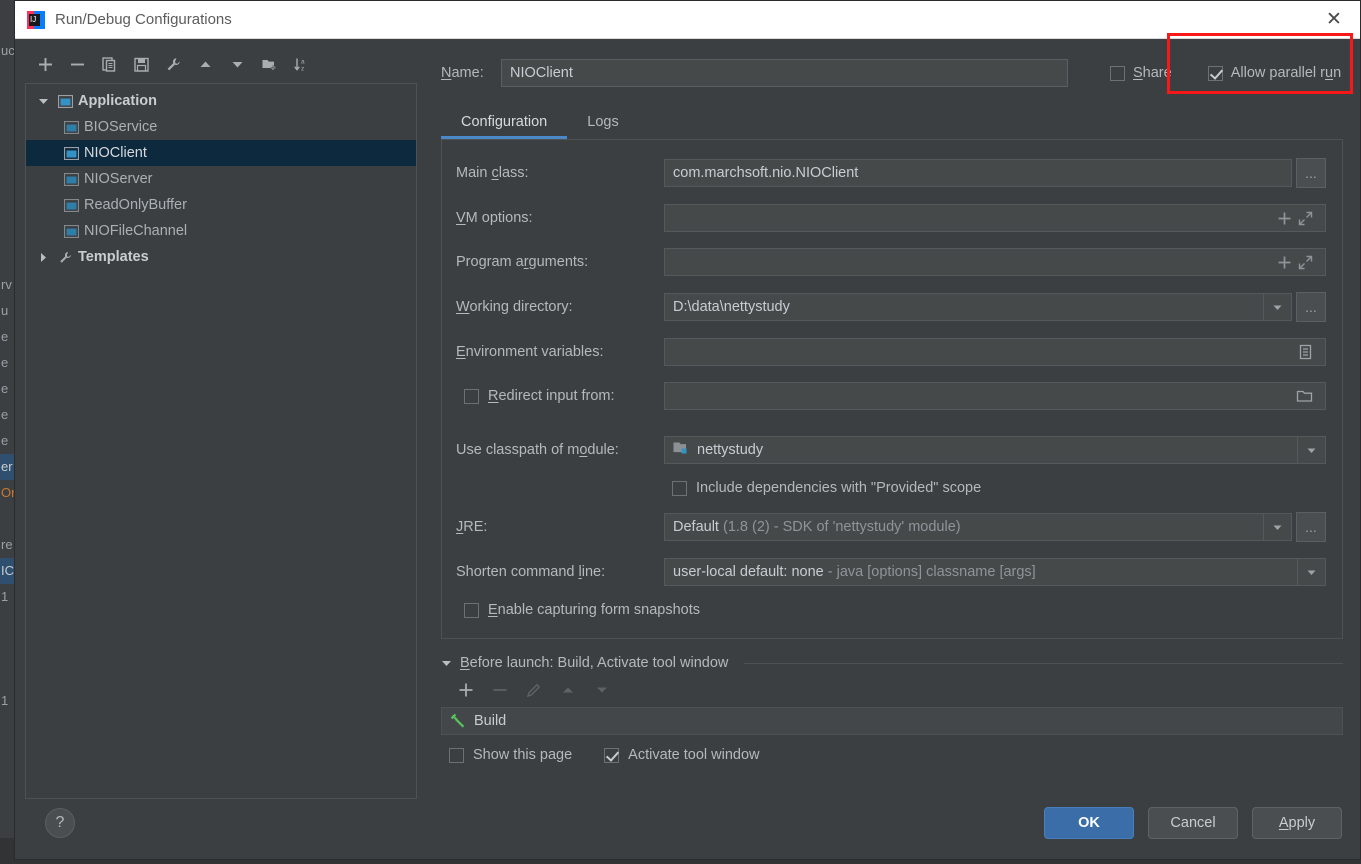 This screenshot has width=1361, height=864. I want to click on move-up-button, so click(205, 64).